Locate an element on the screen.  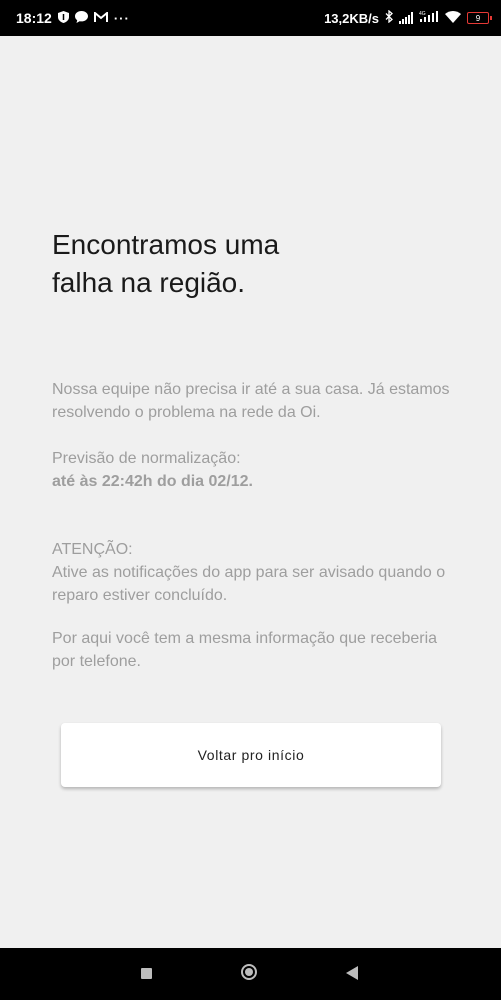
chat-bubble-icon is located at coordinates (81, 18).